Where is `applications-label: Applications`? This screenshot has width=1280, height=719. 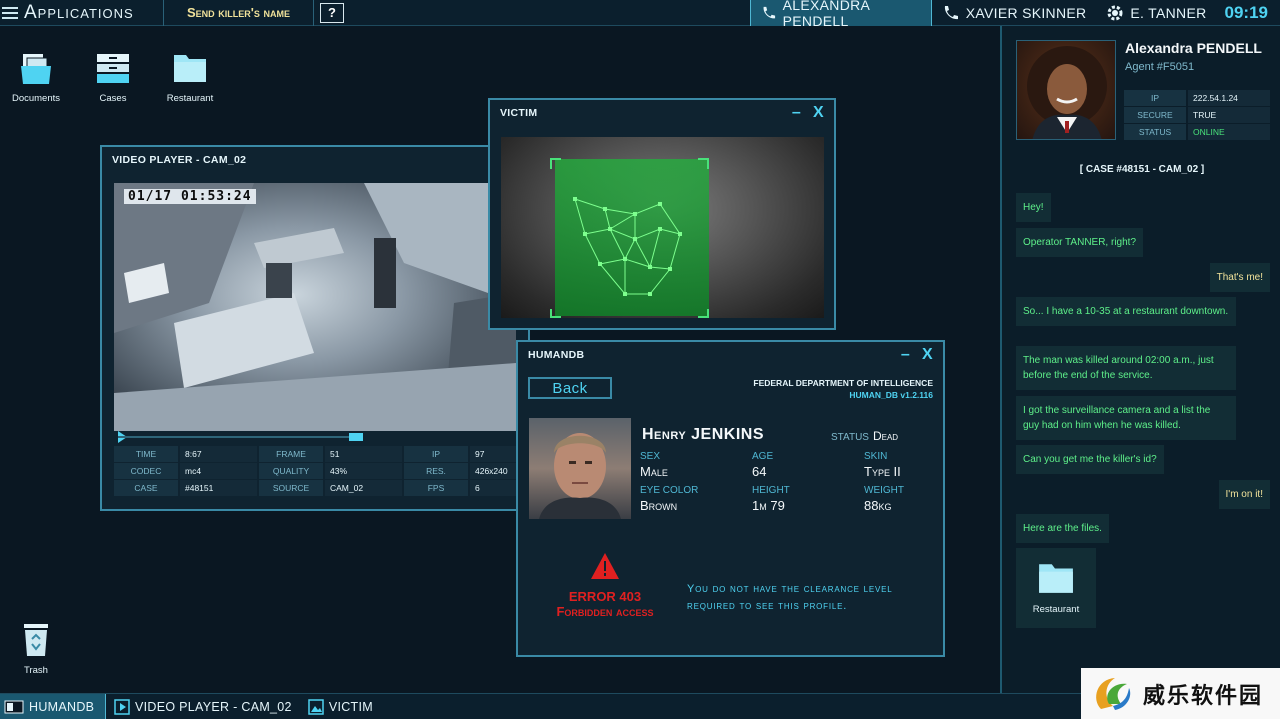 applications-label: Applications is located at coordinates (79, 12).